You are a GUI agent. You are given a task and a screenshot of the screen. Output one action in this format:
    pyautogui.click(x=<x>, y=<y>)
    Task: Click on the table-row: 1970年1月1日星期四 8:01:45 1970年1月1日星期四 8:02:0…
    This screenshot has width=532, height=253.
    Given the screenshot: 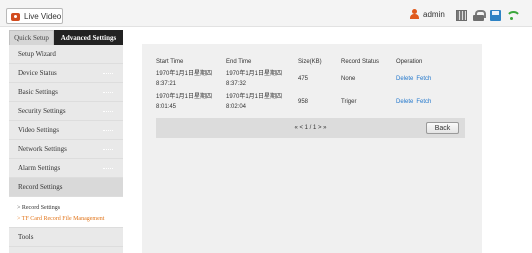 What is the action you would take?
    pyautogui.click(x=310, y=102)
    